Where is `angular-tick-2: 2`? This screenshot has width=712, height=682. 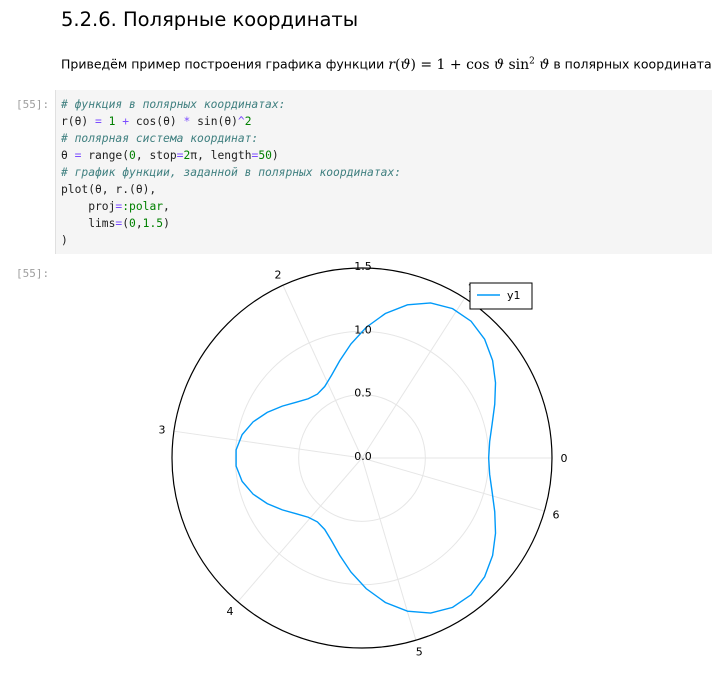 angular-tick-2: 2 is located at coordinates (277, 274).